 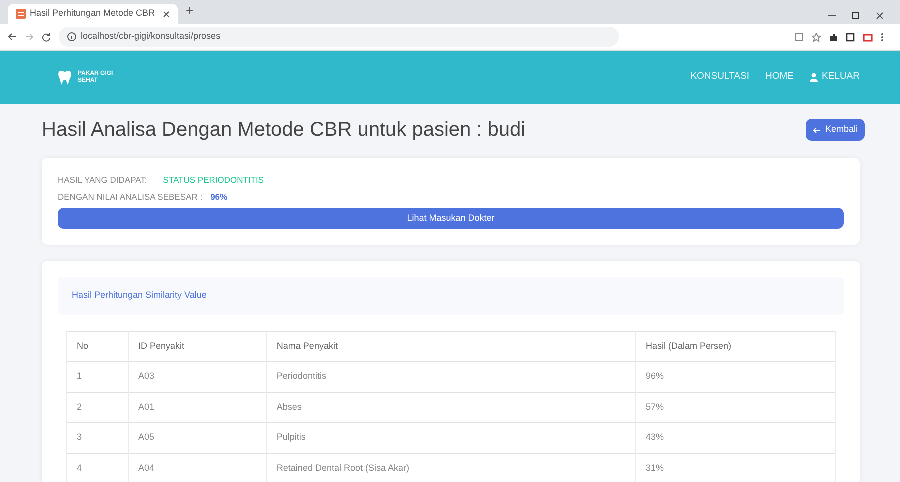 What do you see at coordinates (103, 180) in the screenshot?
I see `result-label: HASIL YANG DIDAPAT:` at bounding box center [103, 180].